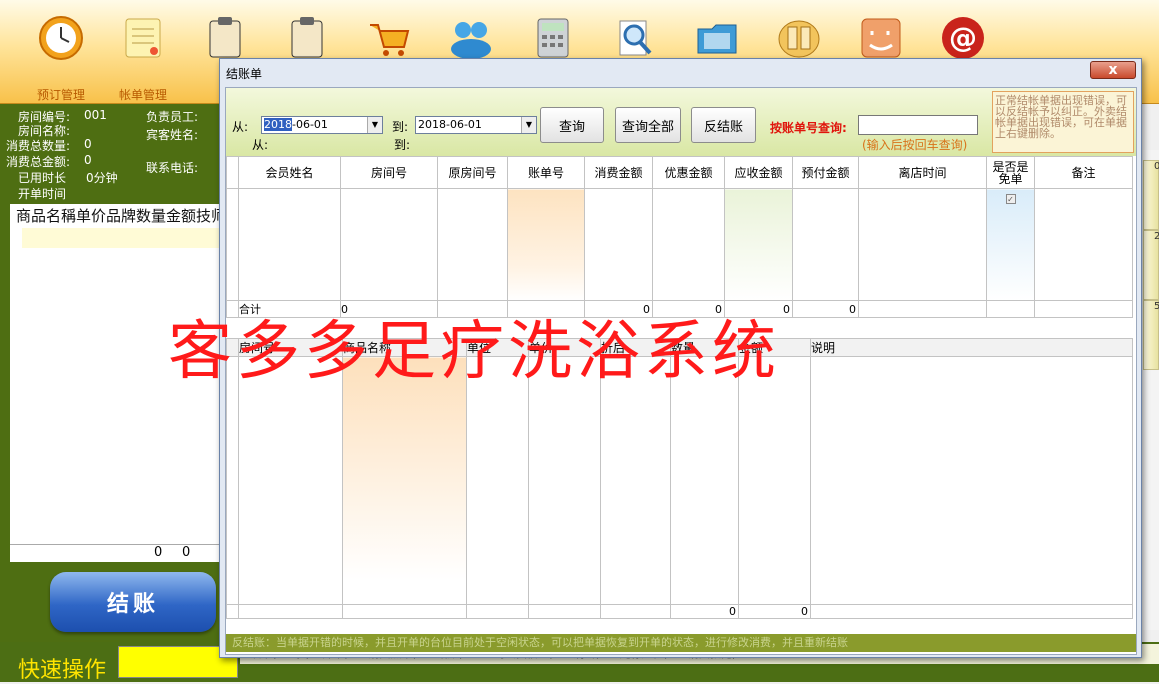 This screenshot has width=1159, height=684. I want to click on open-time-label: 开单时间, so click(42, 194).